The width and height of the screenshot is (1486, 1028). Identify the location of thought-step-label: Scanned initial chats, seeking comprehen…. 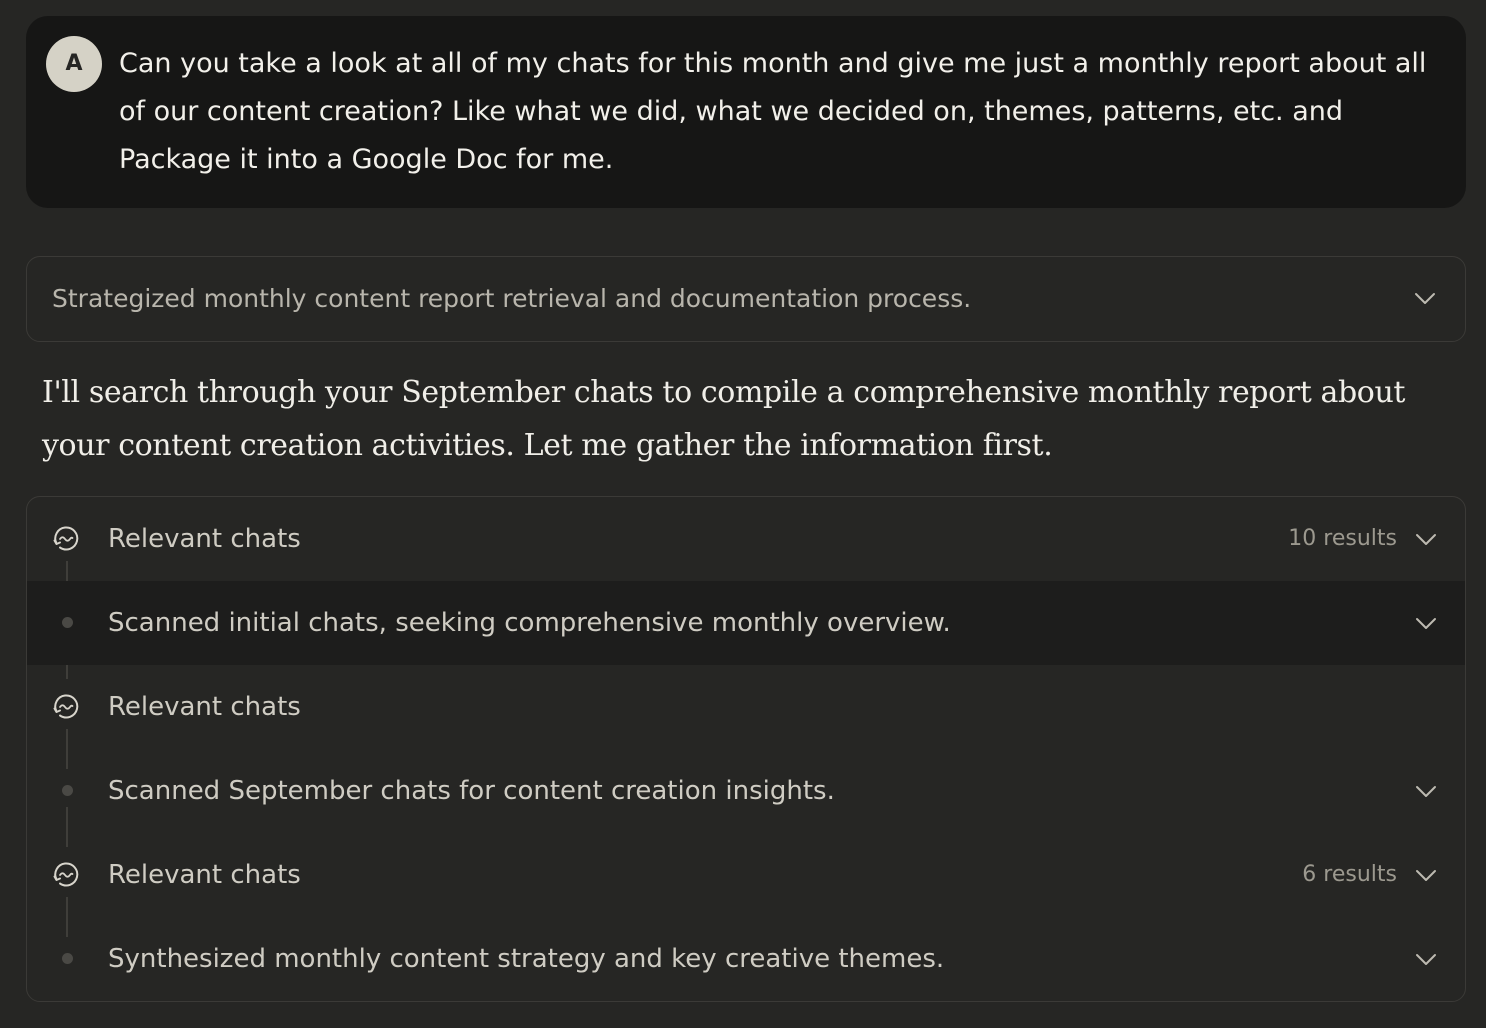
(529, 623).